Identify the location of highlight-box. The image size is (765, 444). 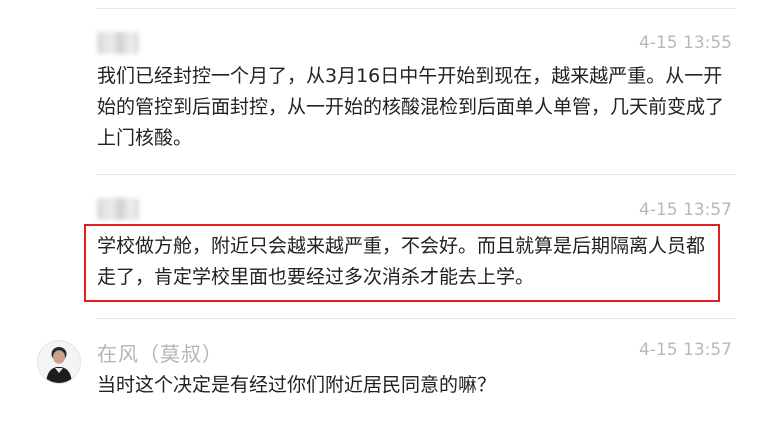
(402, 263).